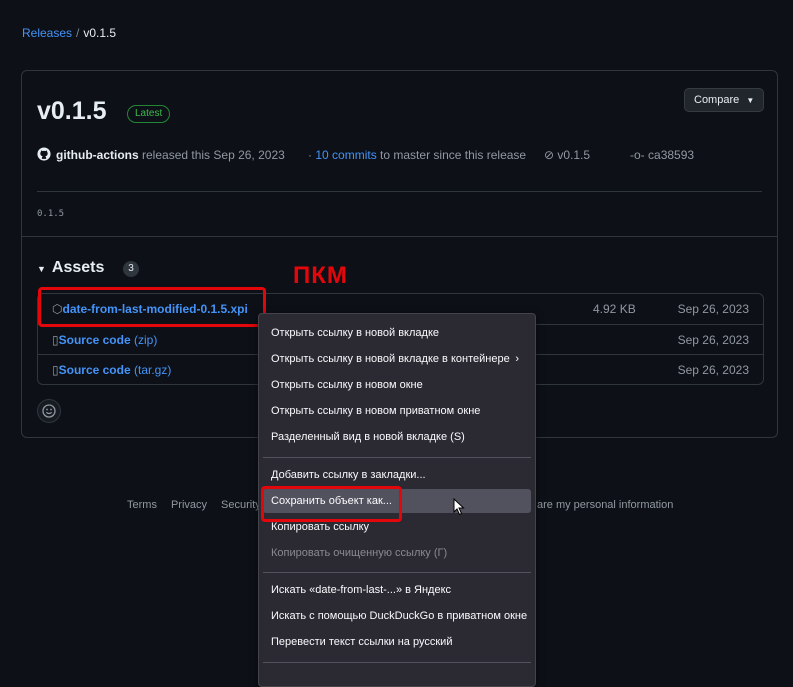 The width and height of the screenshot is (793, 687). Describe the element at coordinates (397, 642) in the screenshot. I see `menu-translate-link-text: Перевести текст ссылки на русский` at that location.